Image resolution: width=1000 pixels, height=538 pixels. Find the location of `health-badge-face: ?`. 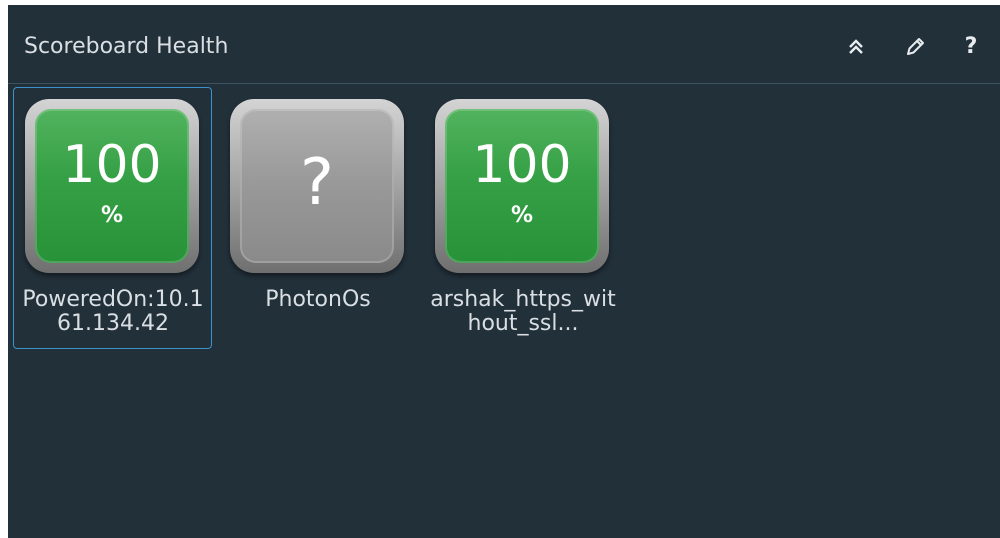

health-badge-face: ? is located at coordinates (317, 186).